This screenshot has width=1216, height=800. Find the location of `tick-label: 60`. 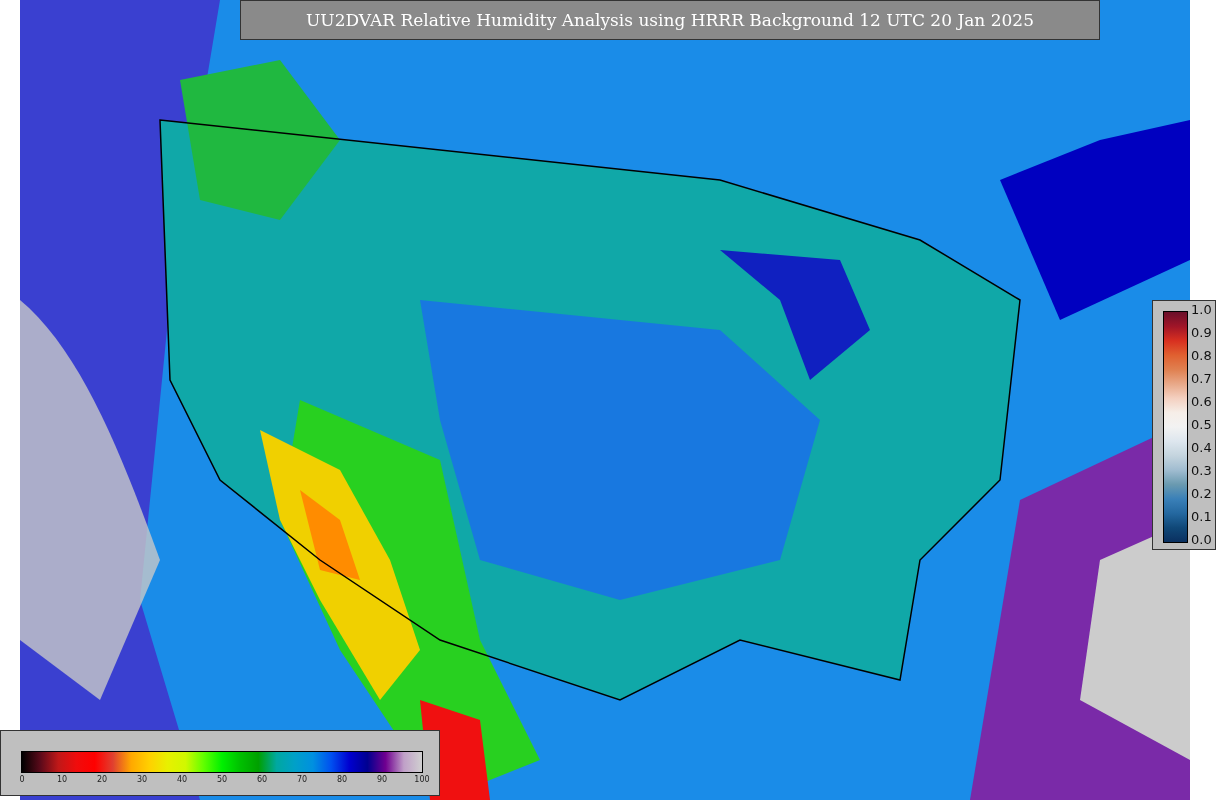

tick-label: 60 is located at coordinates (262, 779).